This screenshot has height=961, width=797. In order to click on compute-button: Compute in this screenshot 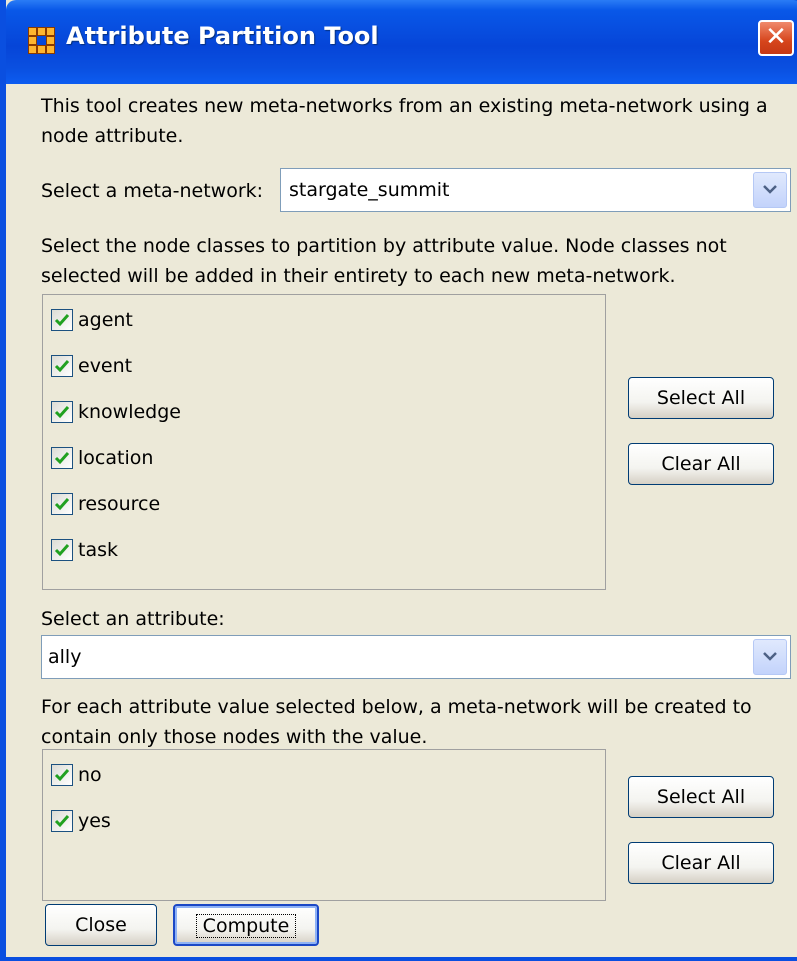, I will do `click(246, 925)`.